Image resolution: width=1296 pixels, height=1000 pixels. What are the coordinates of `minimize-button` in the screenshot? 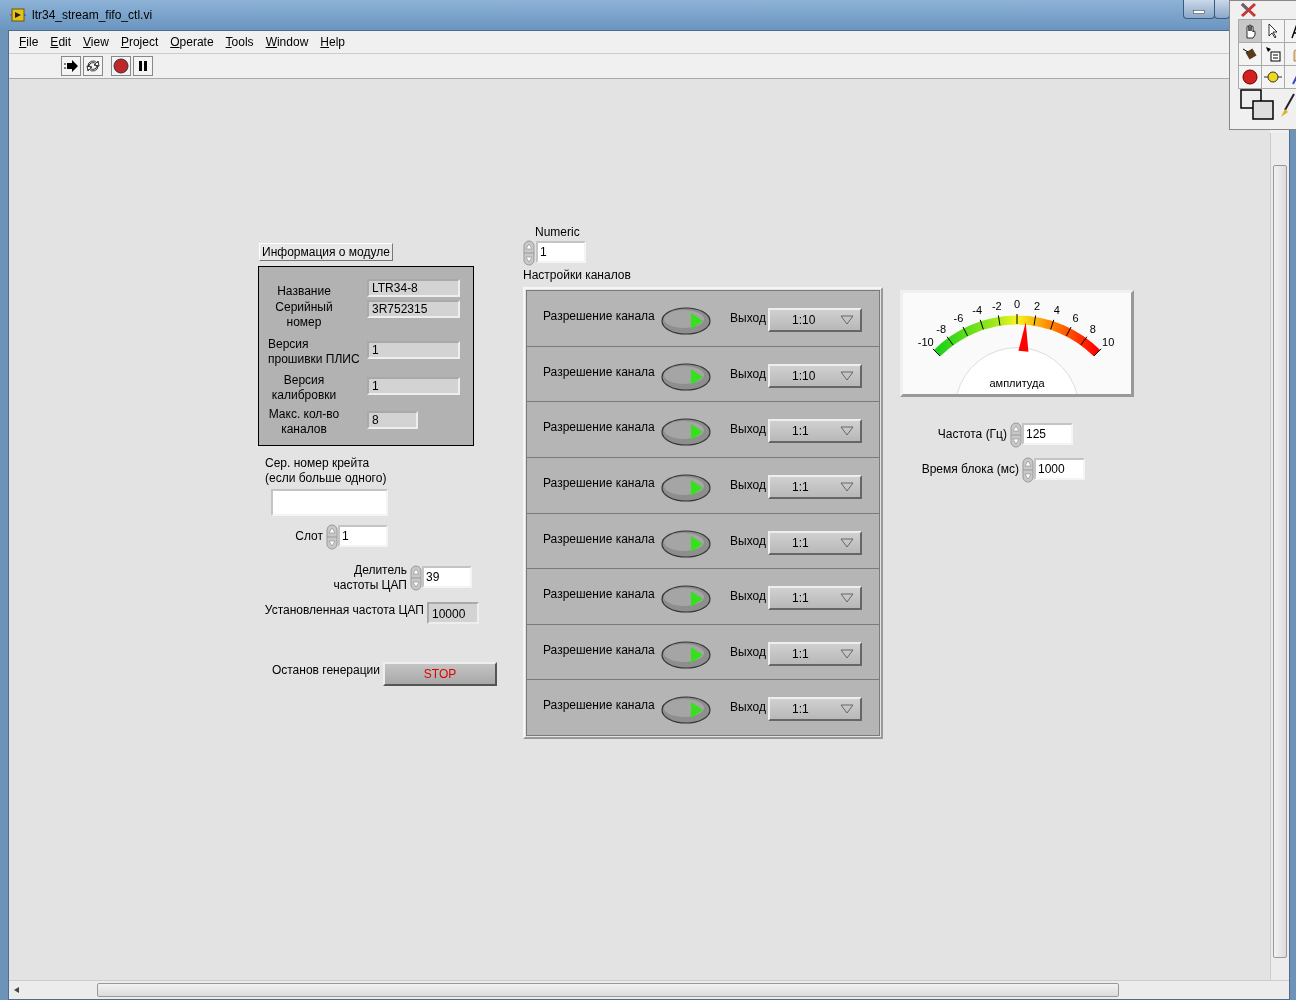 It's located at (1199, 9).